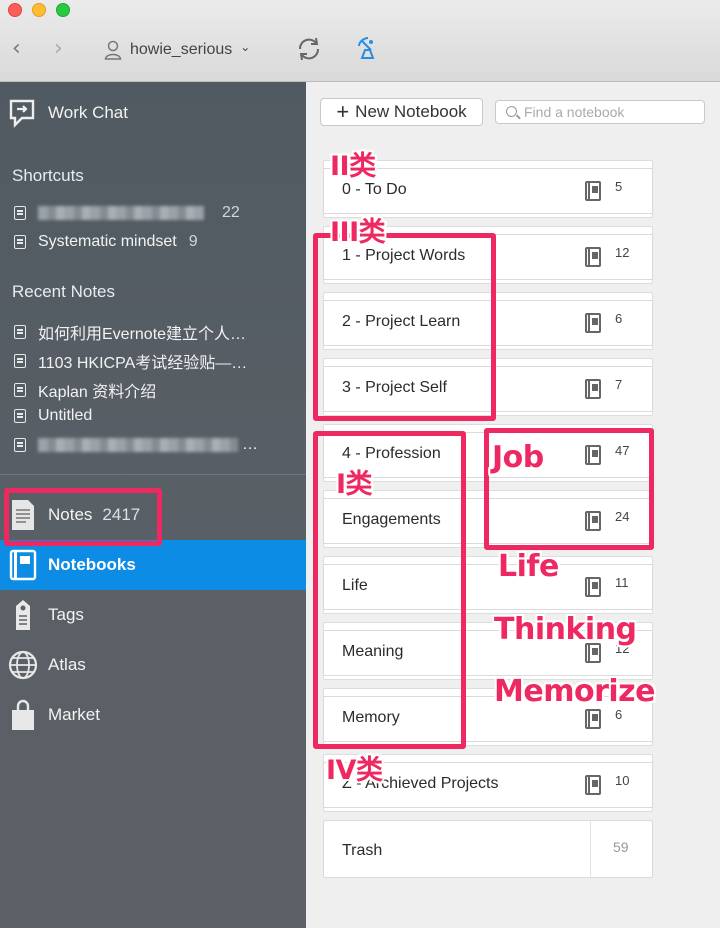  What do you see at coordinates (23, 714) in the screenshot?
I see `shopping-bag-icon` at bounding box center [23, 714].